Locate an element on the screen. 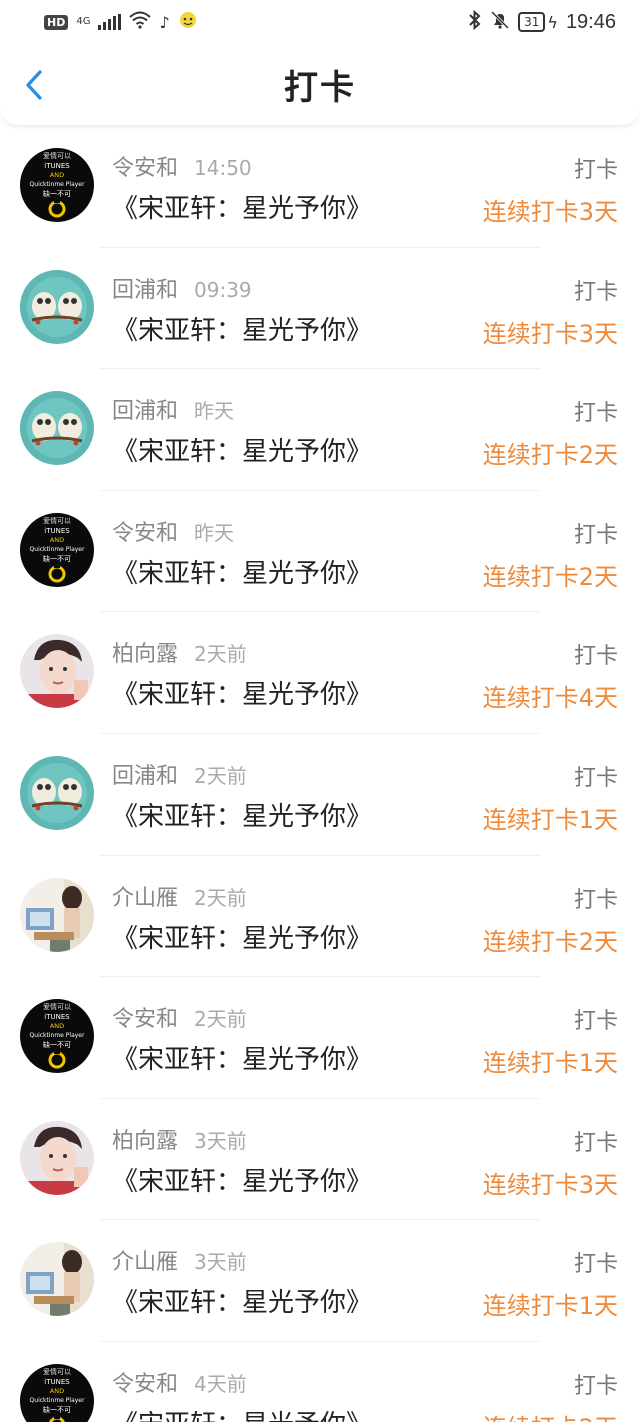  battery-indicator: 31 ϟ is located at coordinates (538, 22).